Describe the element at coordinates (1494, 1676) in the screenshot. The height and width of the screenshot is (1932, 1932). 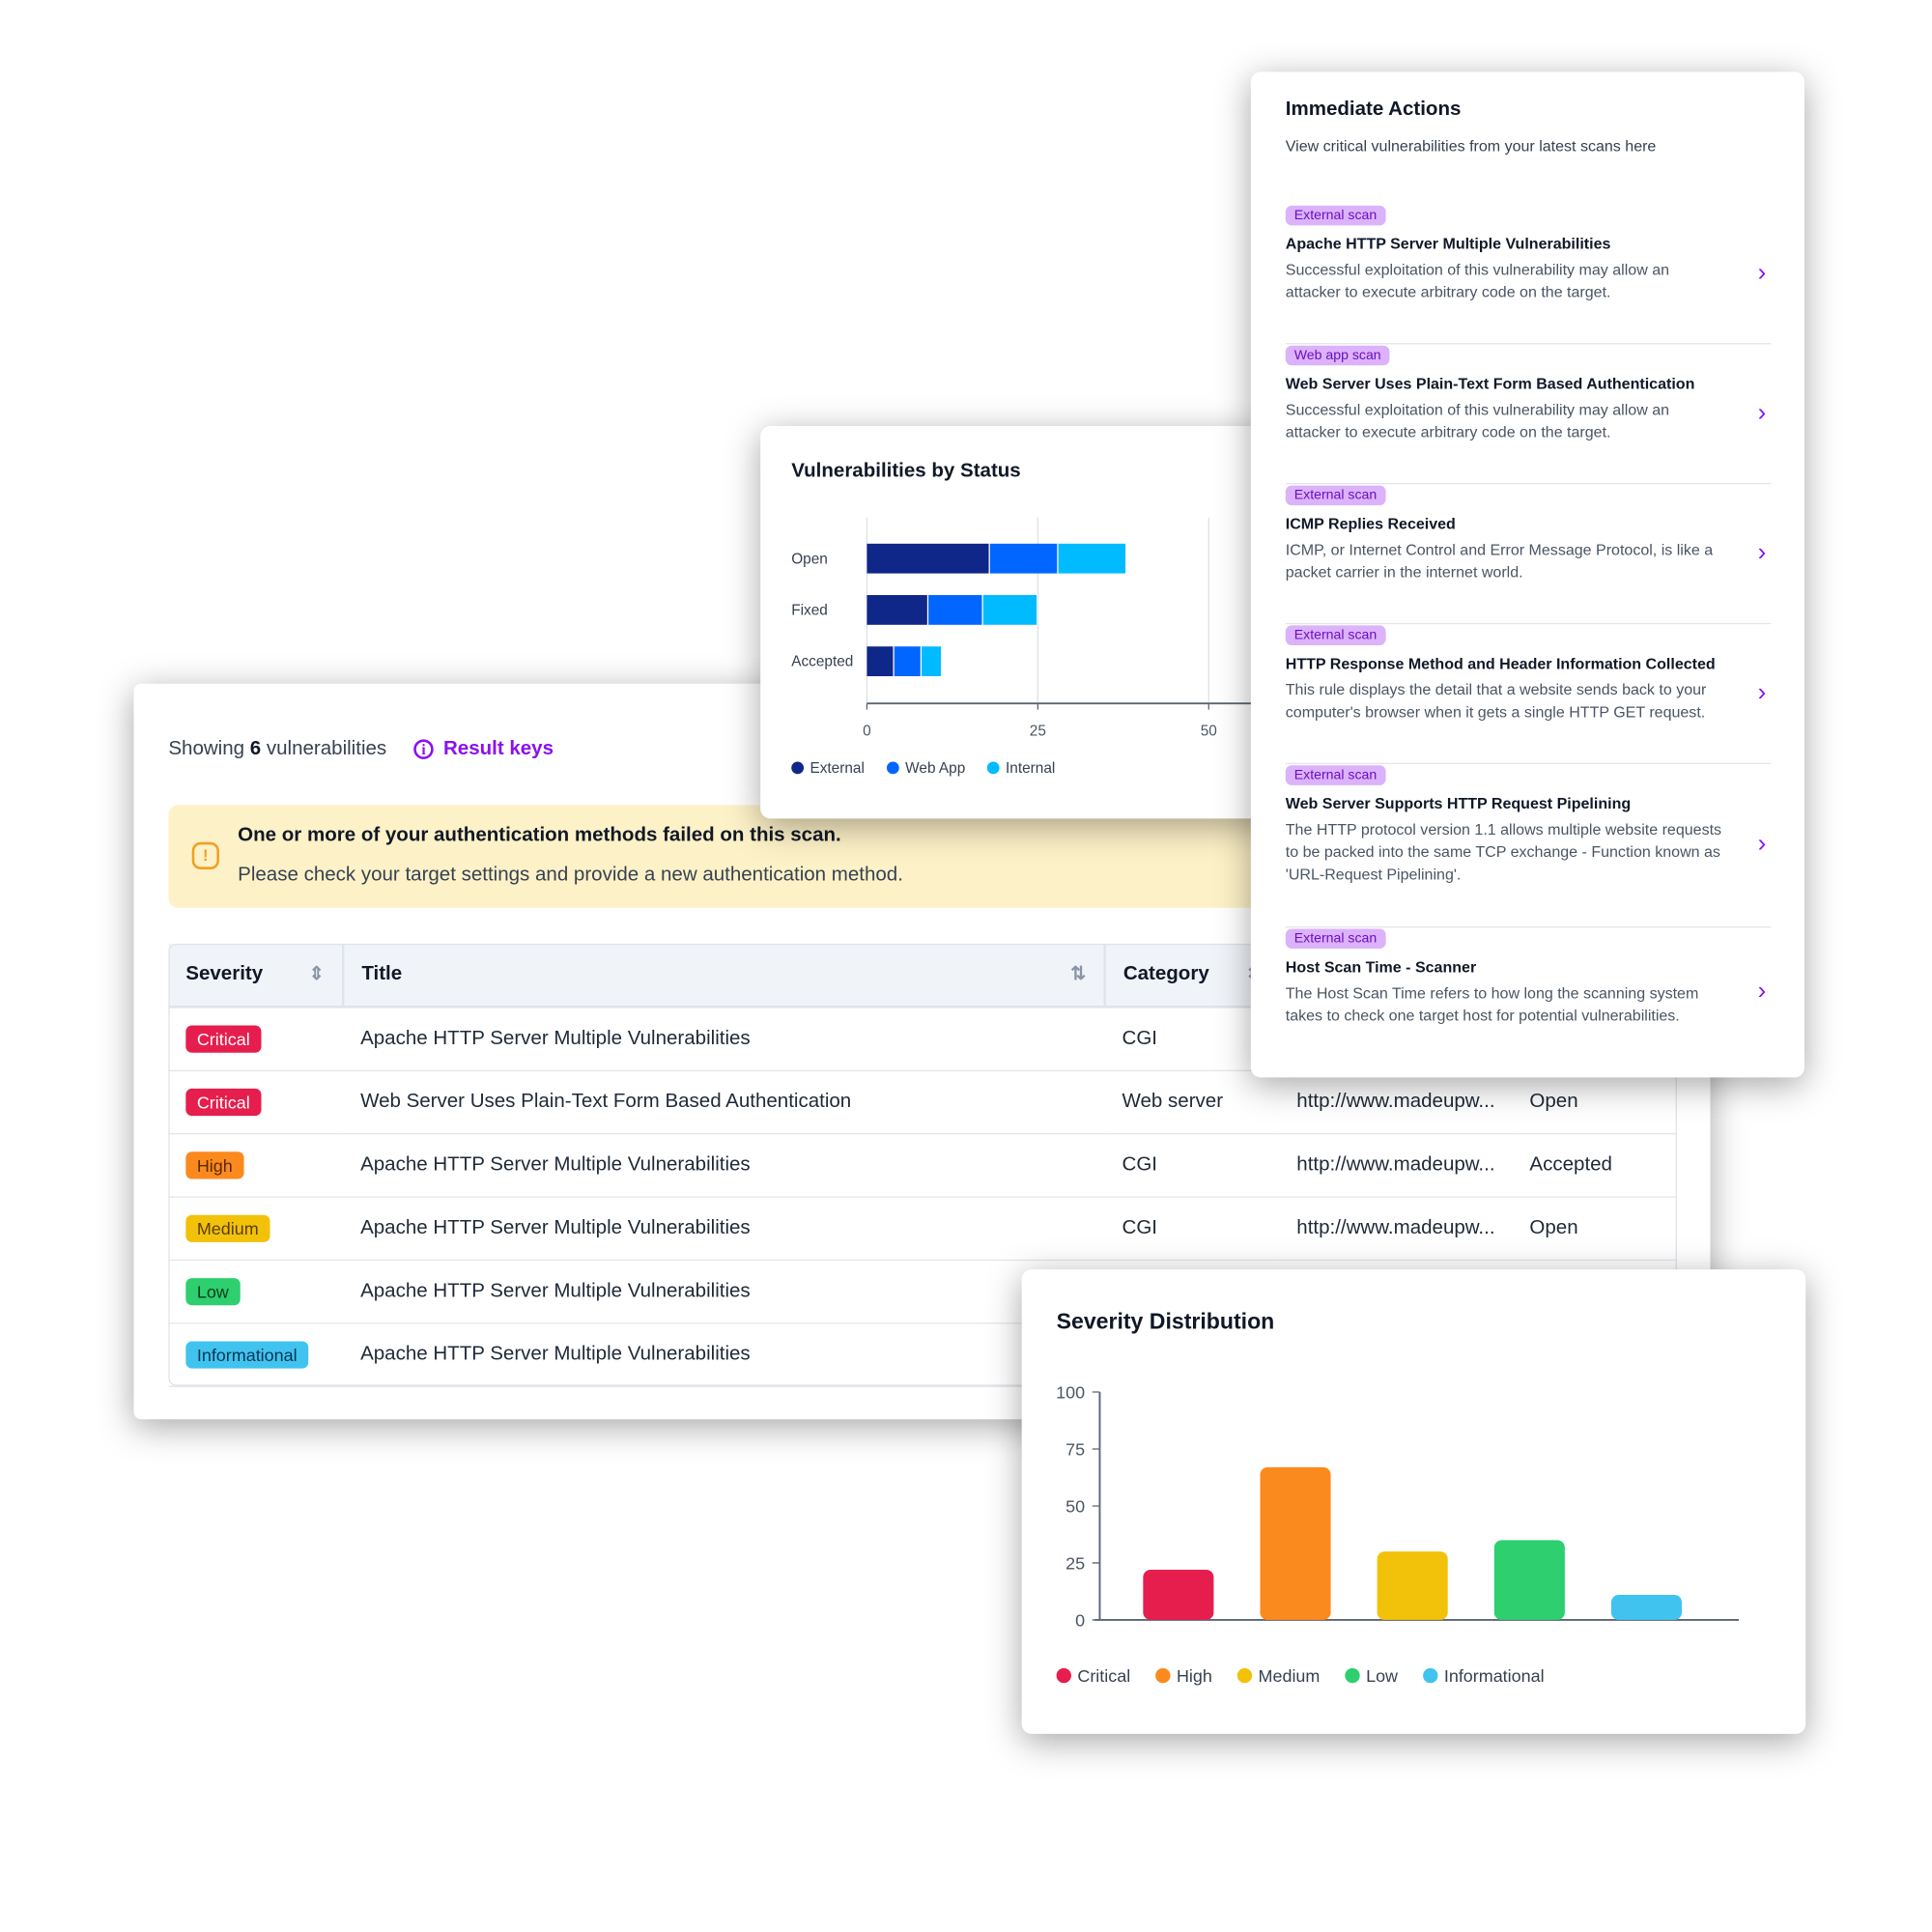
I see `legend-label: Informational` at that location.